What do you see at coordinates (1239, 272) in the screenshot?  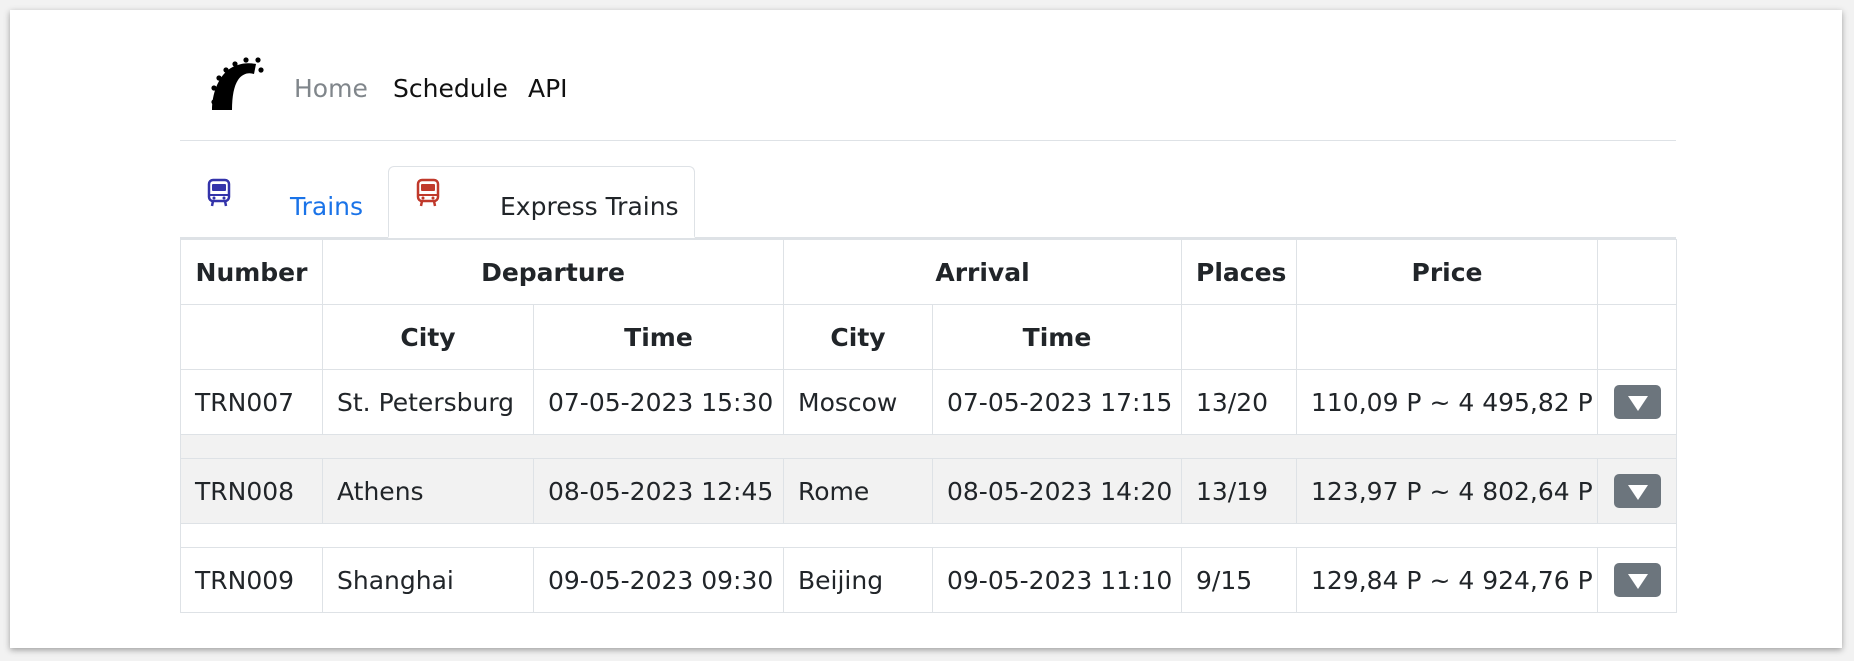 I see `header-places: Places` at bounding box center [1239, 272].